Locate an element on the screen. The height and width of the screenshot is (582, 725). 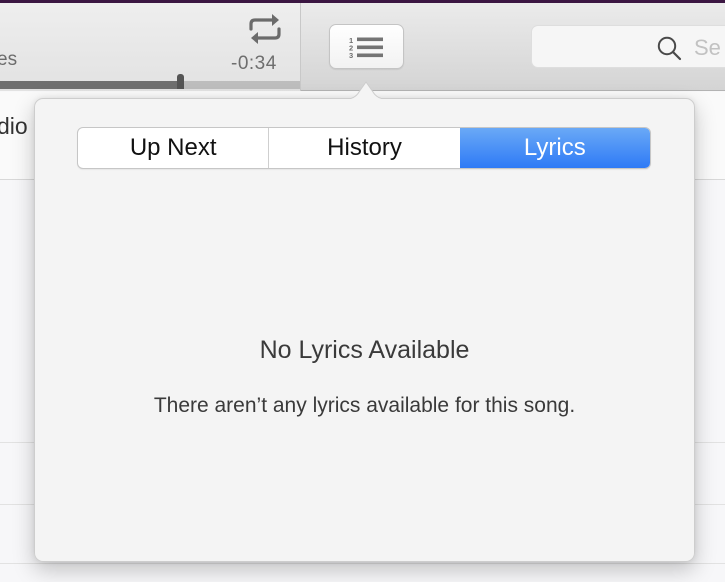
numbered-list-icon: 1 2 3 is located at coordinates (366, 47).